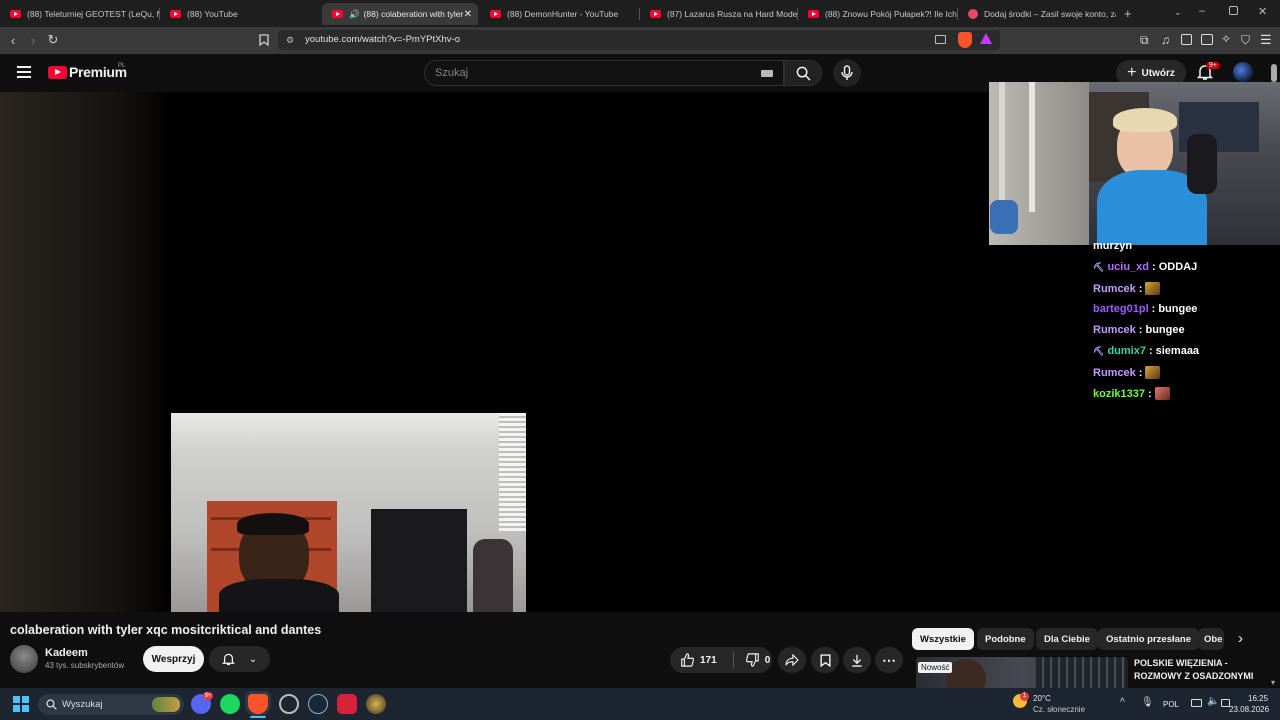 Image resolution: width=1280 pixels, height=720 pixels. What do you see at coordinates (318, 704) in the screenshot?
I see `steam-icon` at bounding box center [318, 704].